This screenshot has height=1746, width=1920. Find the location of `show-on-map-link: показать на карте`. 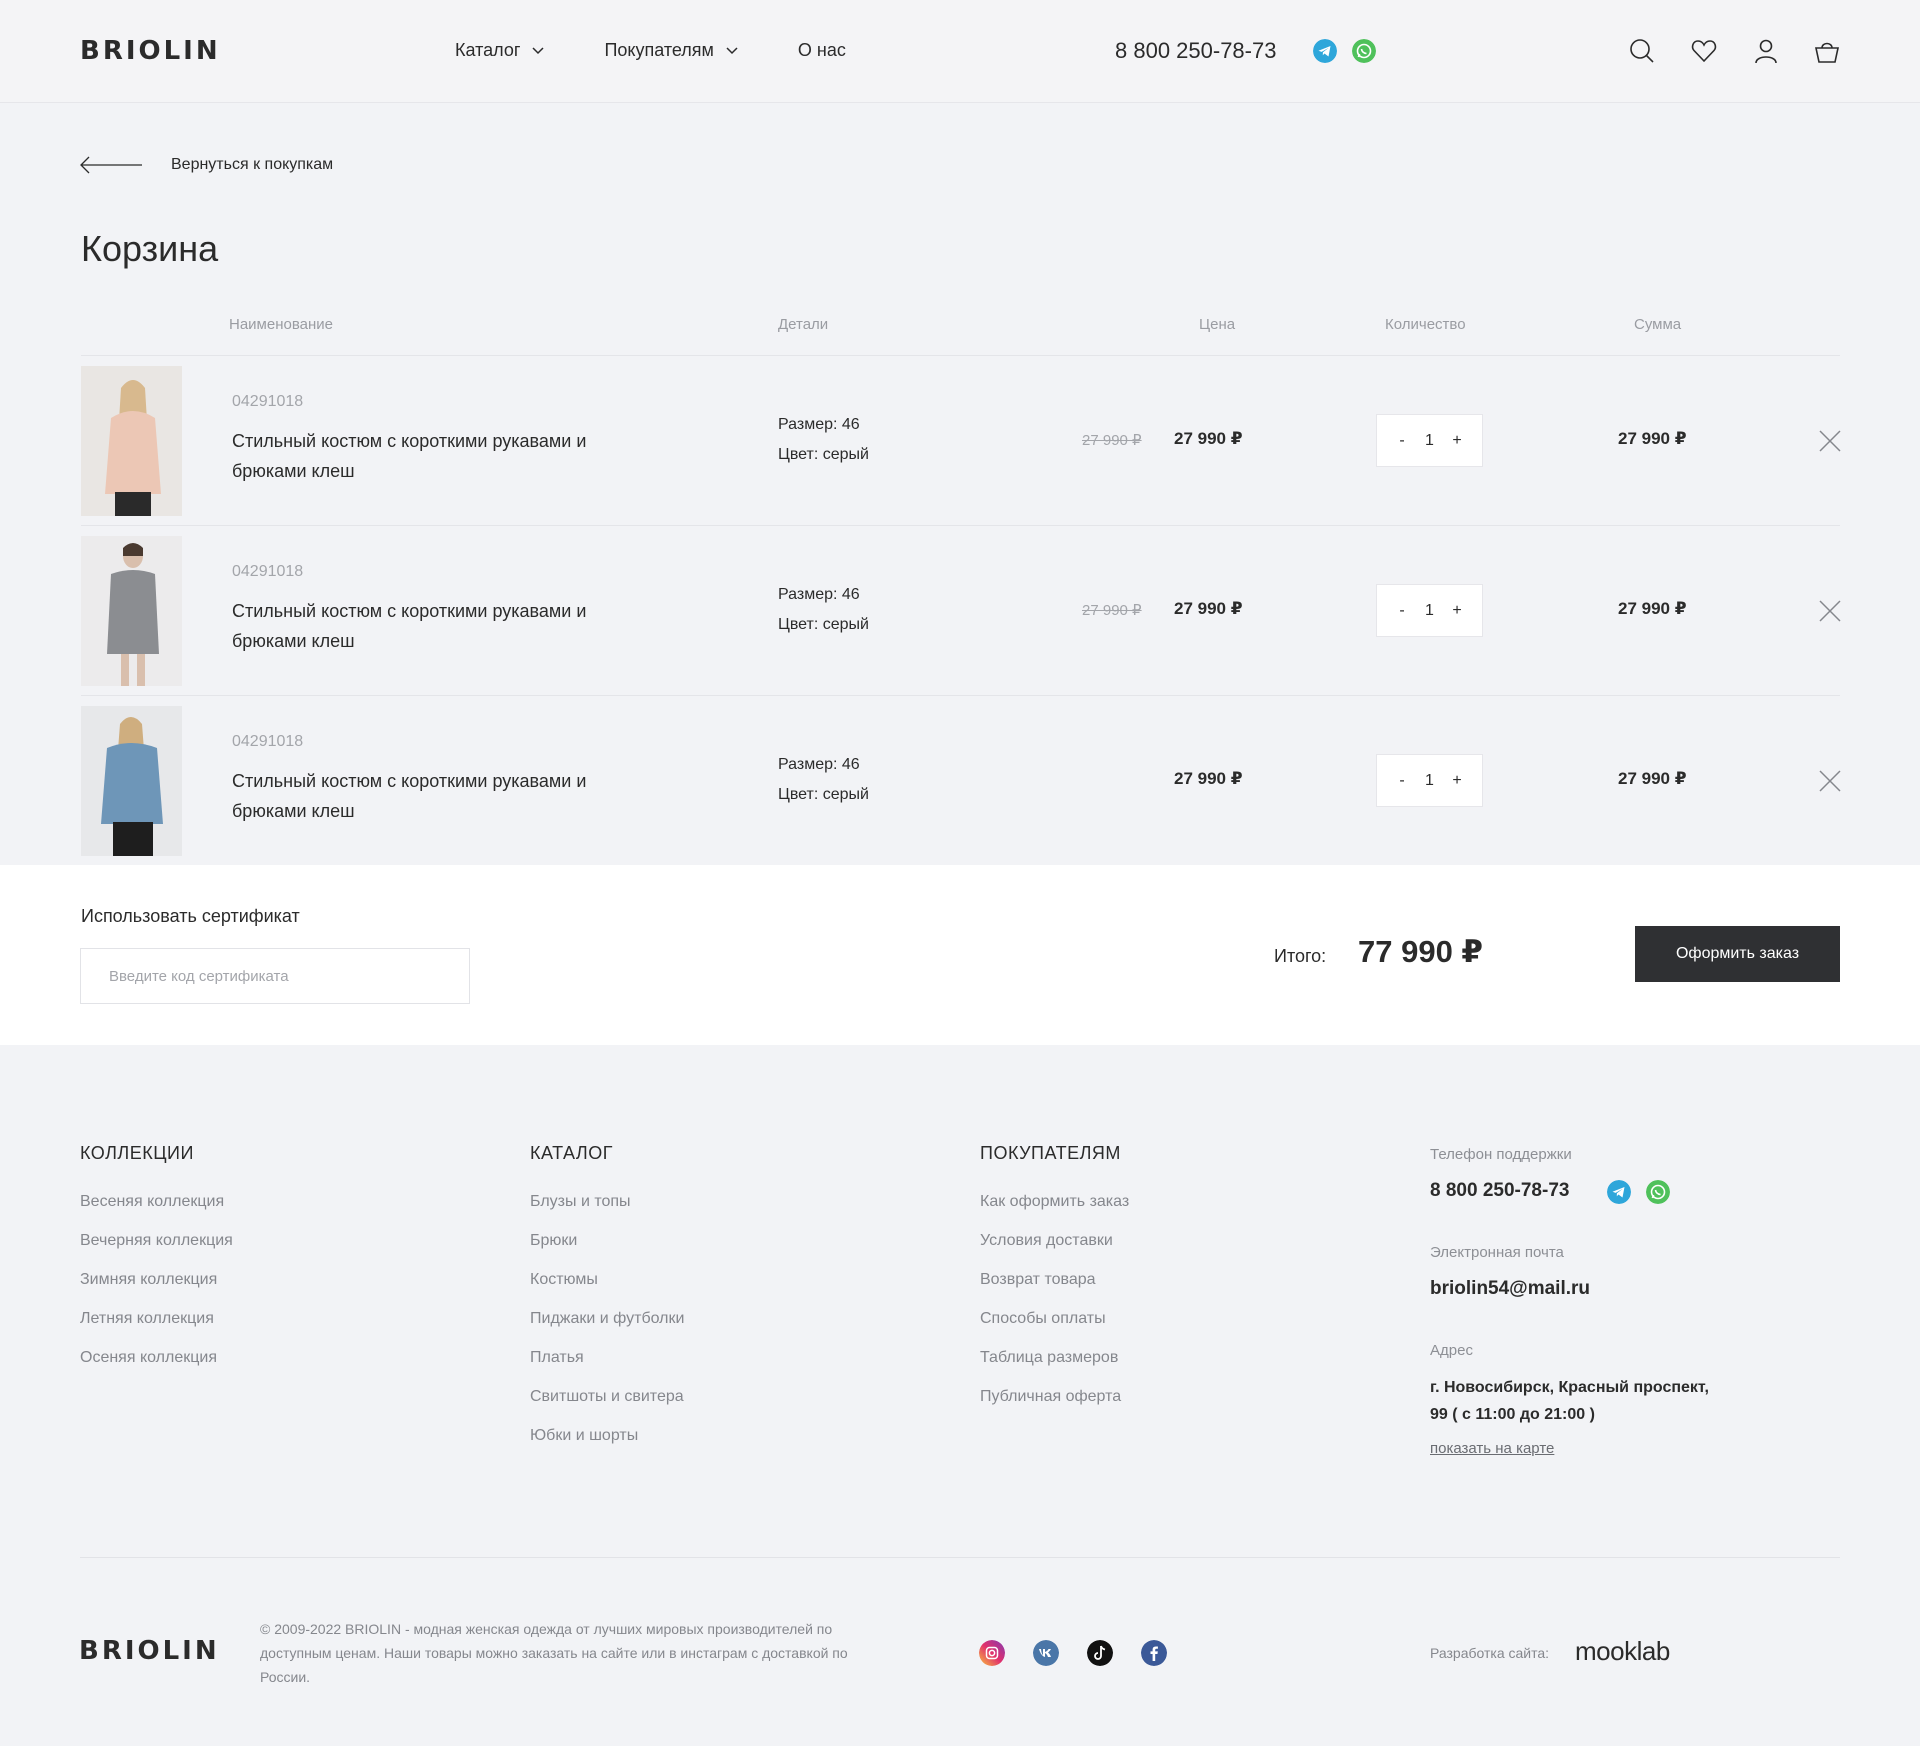

show-on-map-link: показать на карте is located at coordinates (1492, 1448).